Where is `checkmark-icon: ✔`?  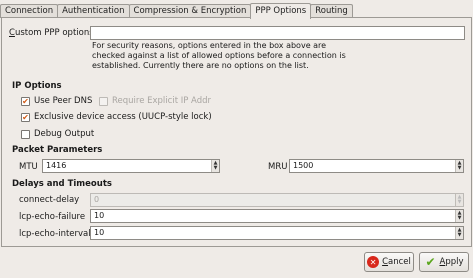 checkmark-icon: ✔ is located at coordinates (430, 262).